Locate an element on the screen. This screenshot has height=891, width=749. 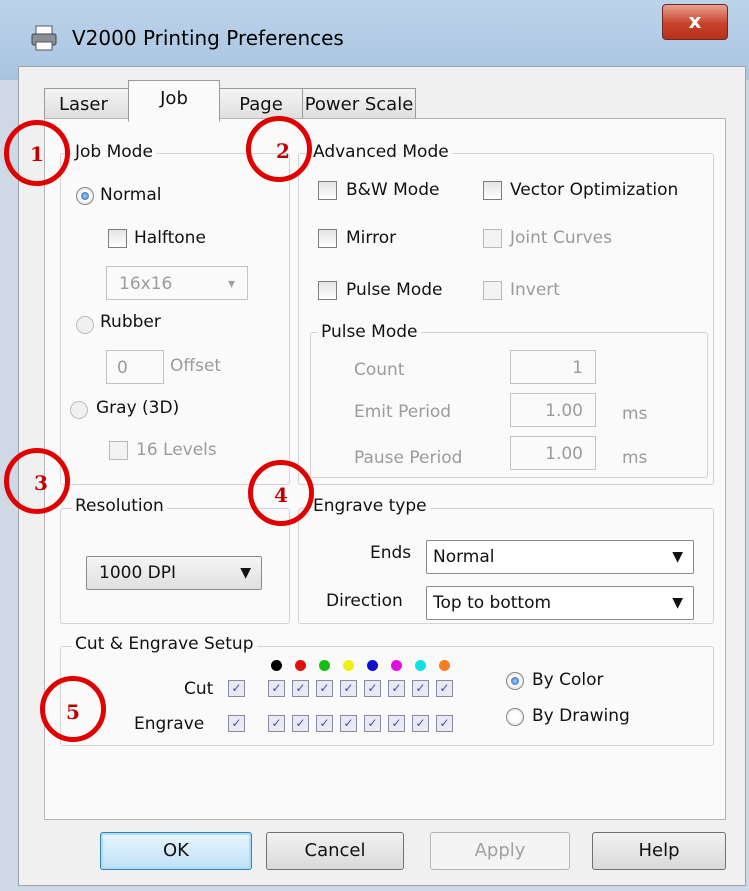
resolution-value: 1000 DPI is located at coordinates (138, 573).